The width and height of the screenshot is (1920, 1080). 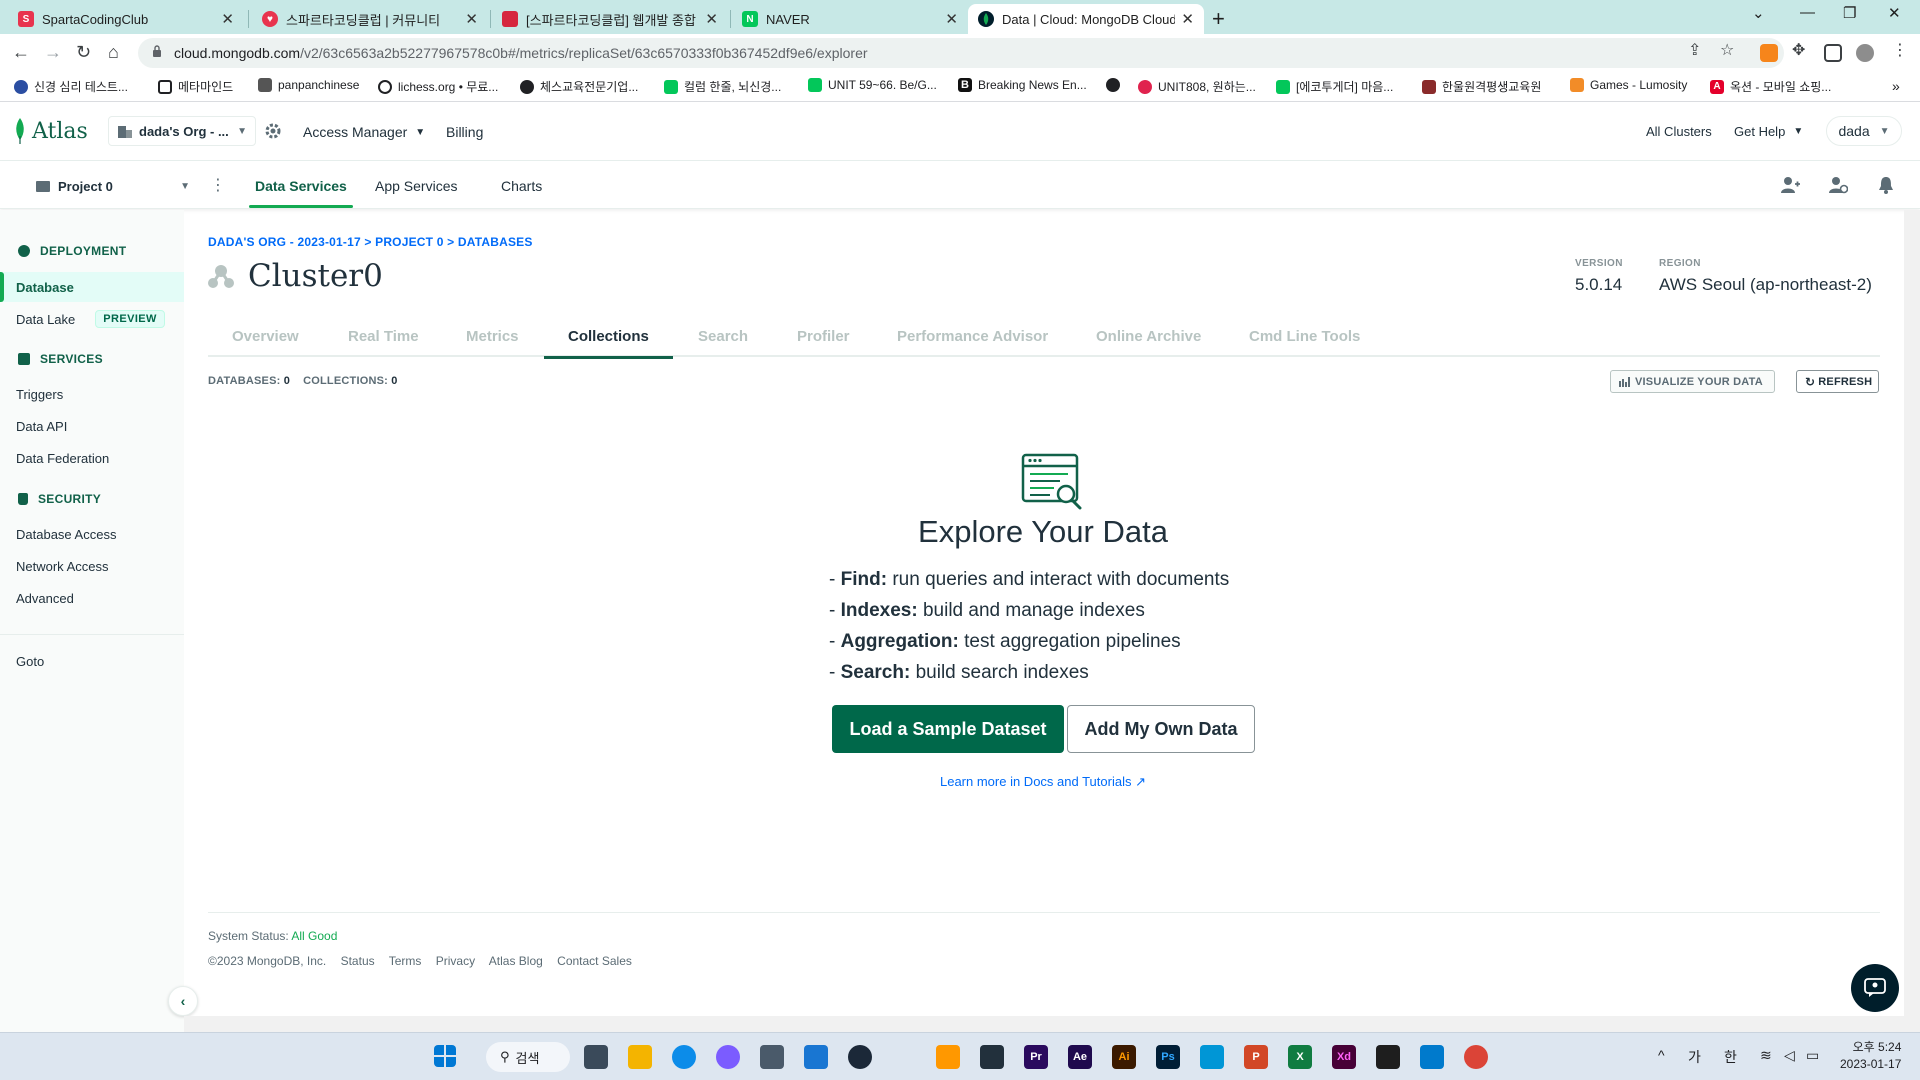 What do you see at coordinates (445, 1056) in the screenshot?
I see `windows-start-icon` at bounding box center [445, 1056].